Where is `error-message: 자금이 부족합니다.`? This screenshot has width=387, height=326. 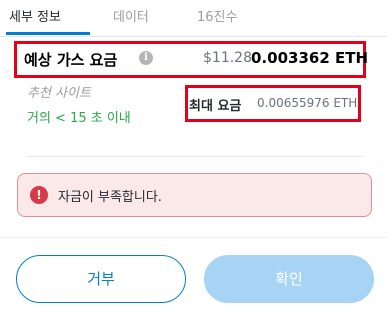
error-message: 자금이 부족합니다. is located at coordinates (110, 197).